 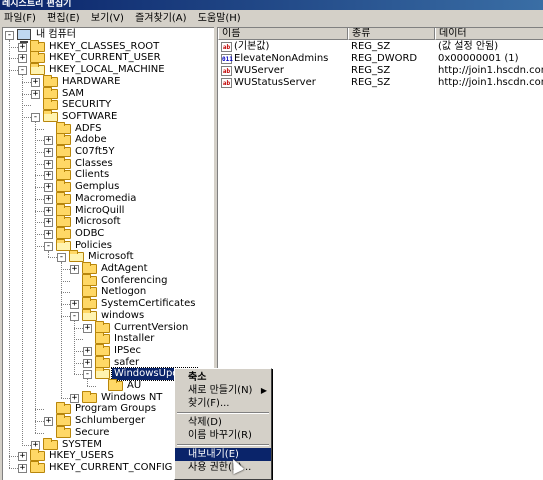 What do you see at coordinates (391, 34) in the screenshot?
I see `column-type-header: 종류` at bounding box center [391, 34].